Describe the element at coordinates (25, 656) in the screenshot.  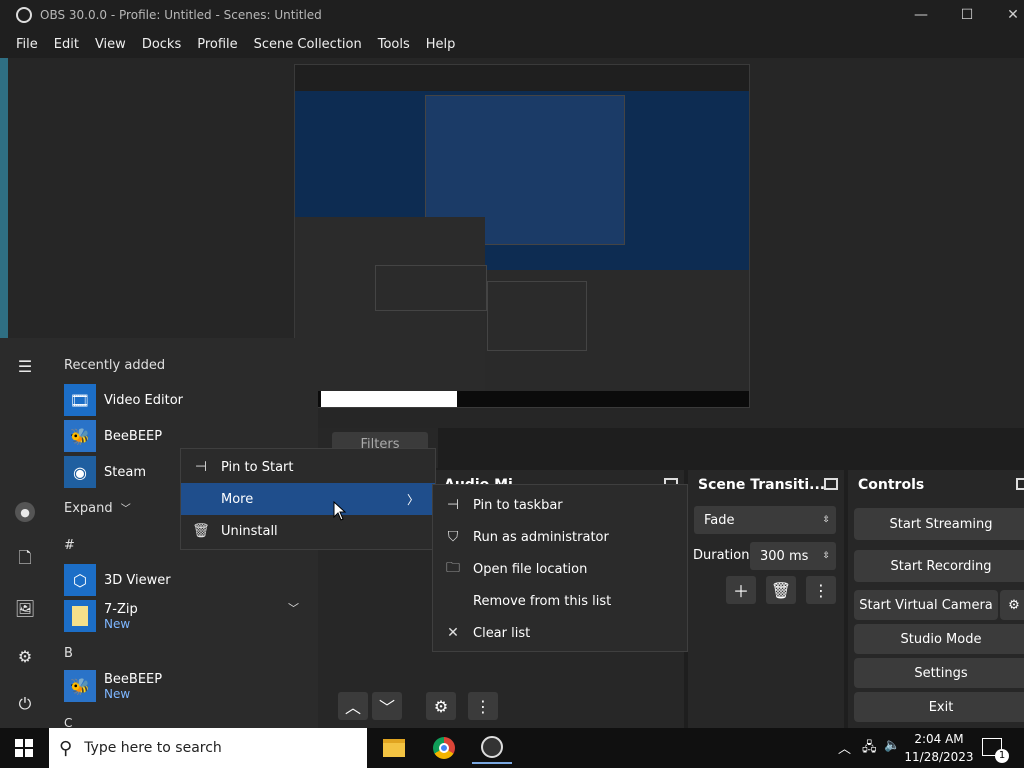
I see `settings-icon: ⚙` at that location.